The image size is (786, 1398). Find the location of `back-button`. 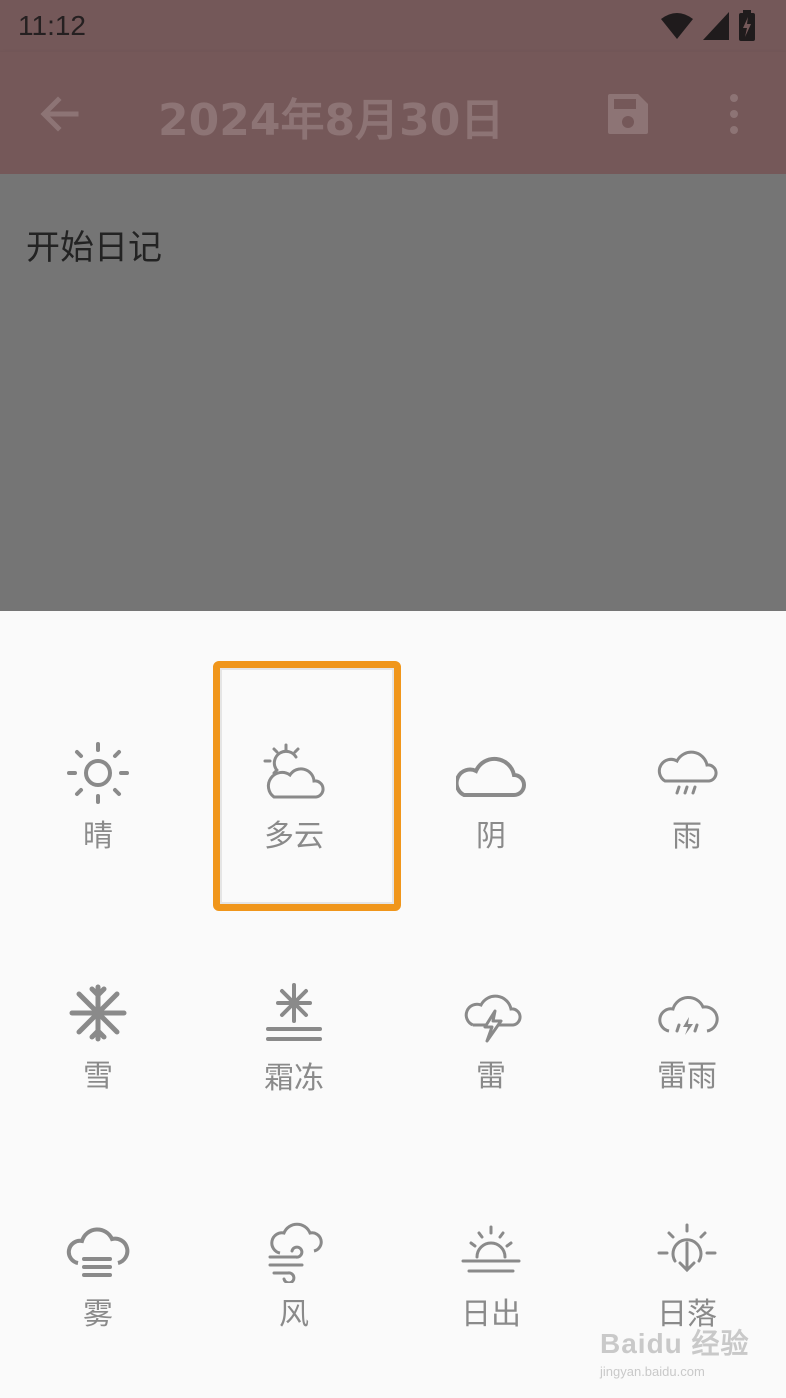

back-button is located at coordinates (60, 114).